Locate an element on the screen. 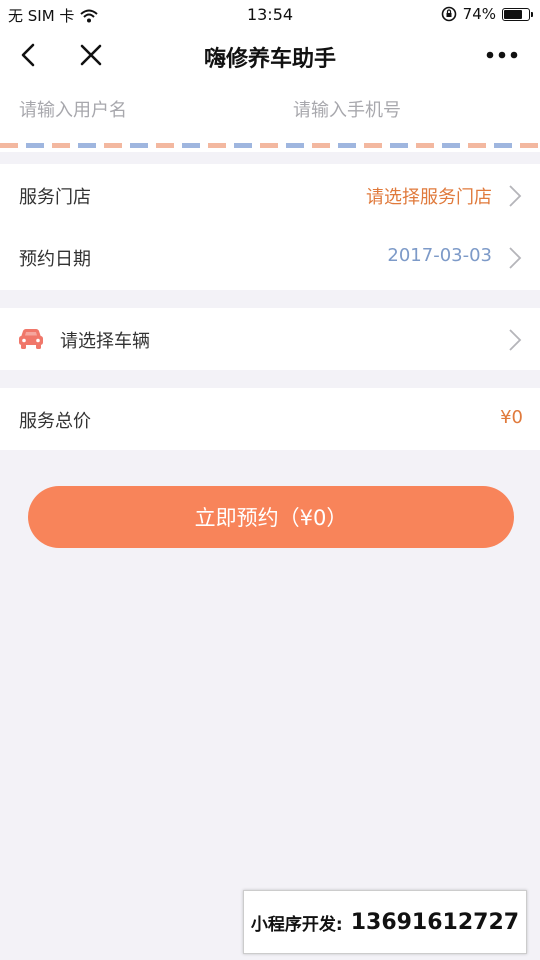  battery-icon is located at coordinates (517, 14).